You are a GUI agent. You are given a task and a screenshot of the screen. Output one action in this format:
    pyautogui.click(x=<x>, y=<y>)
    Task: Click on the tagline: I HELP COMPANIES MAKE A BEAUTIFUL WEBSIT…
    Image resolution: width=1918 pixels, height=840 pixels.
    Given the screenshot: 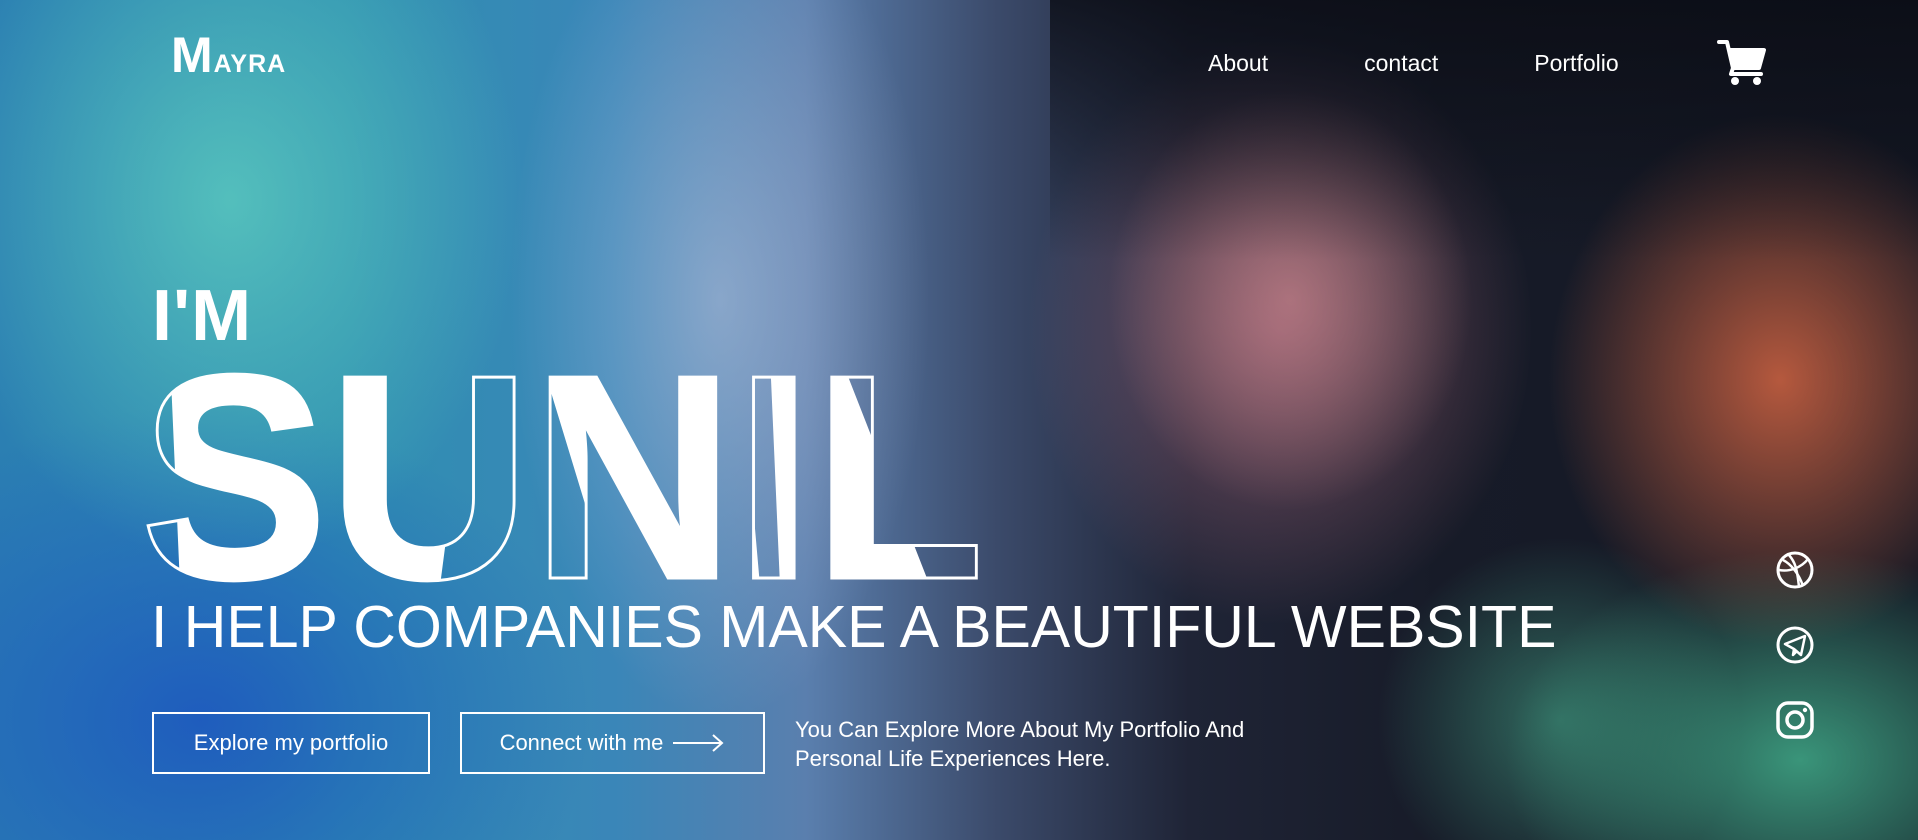 What is the action you would take?
    pyautogui.click(x=854, y=627)
    